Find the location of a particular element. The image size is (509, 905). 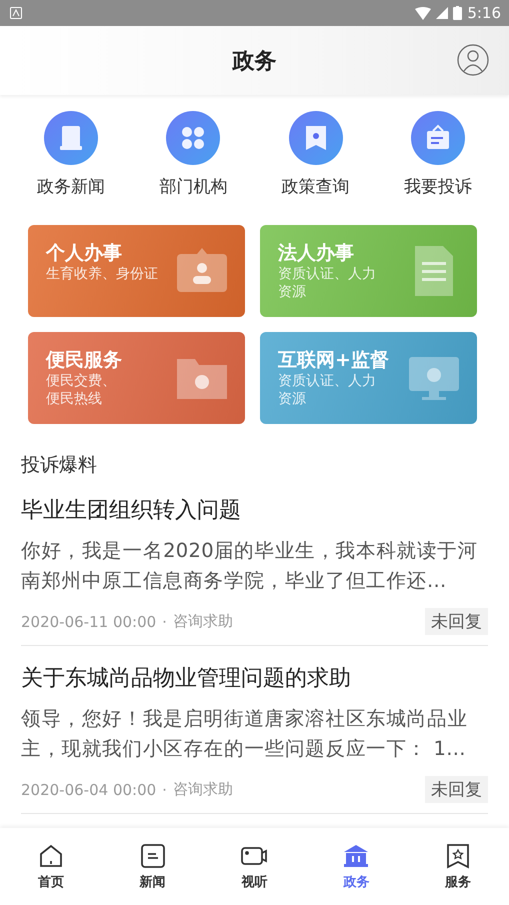

shortcut-label: 我要投诉 is located at coordinates (438, 186).